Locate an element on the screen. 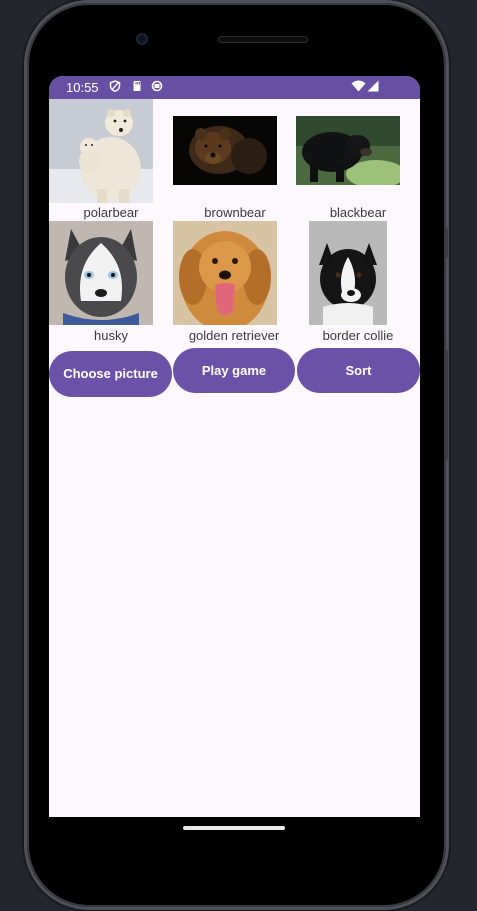  polar-bear-photo is located at coordinates (101, 151).